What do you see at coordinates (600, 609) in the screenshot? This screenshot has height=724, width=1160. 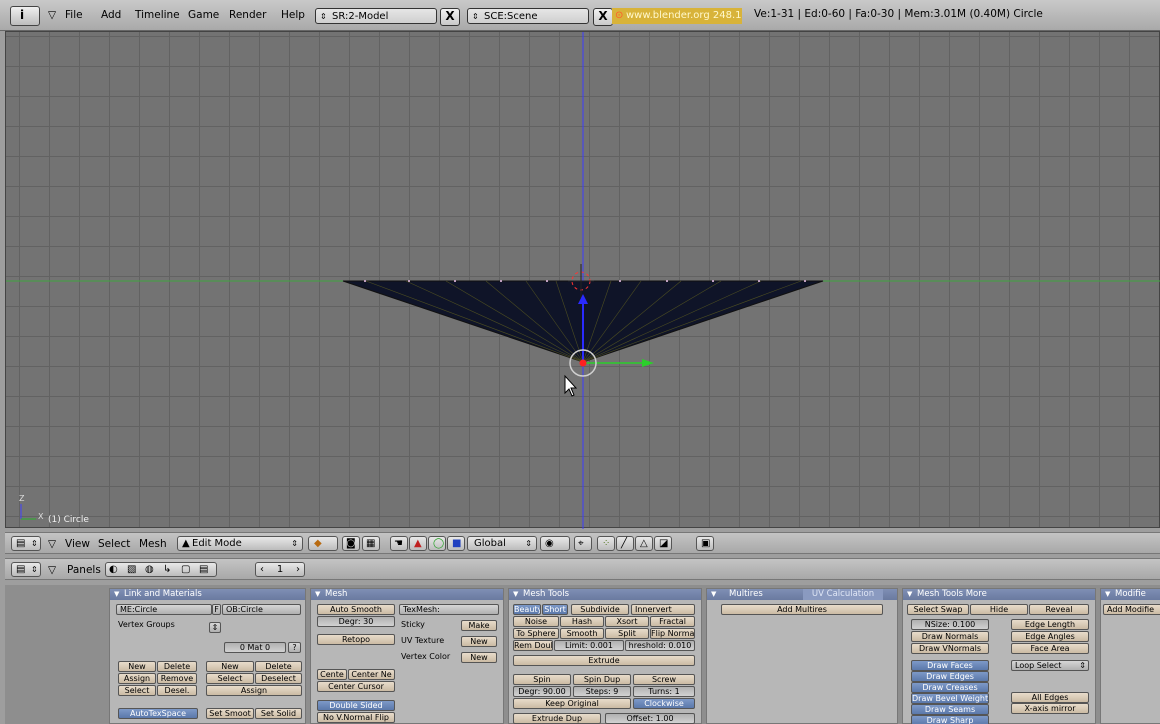 I see `subdivide-button: Subdivide` at bounding box center [600, 609].